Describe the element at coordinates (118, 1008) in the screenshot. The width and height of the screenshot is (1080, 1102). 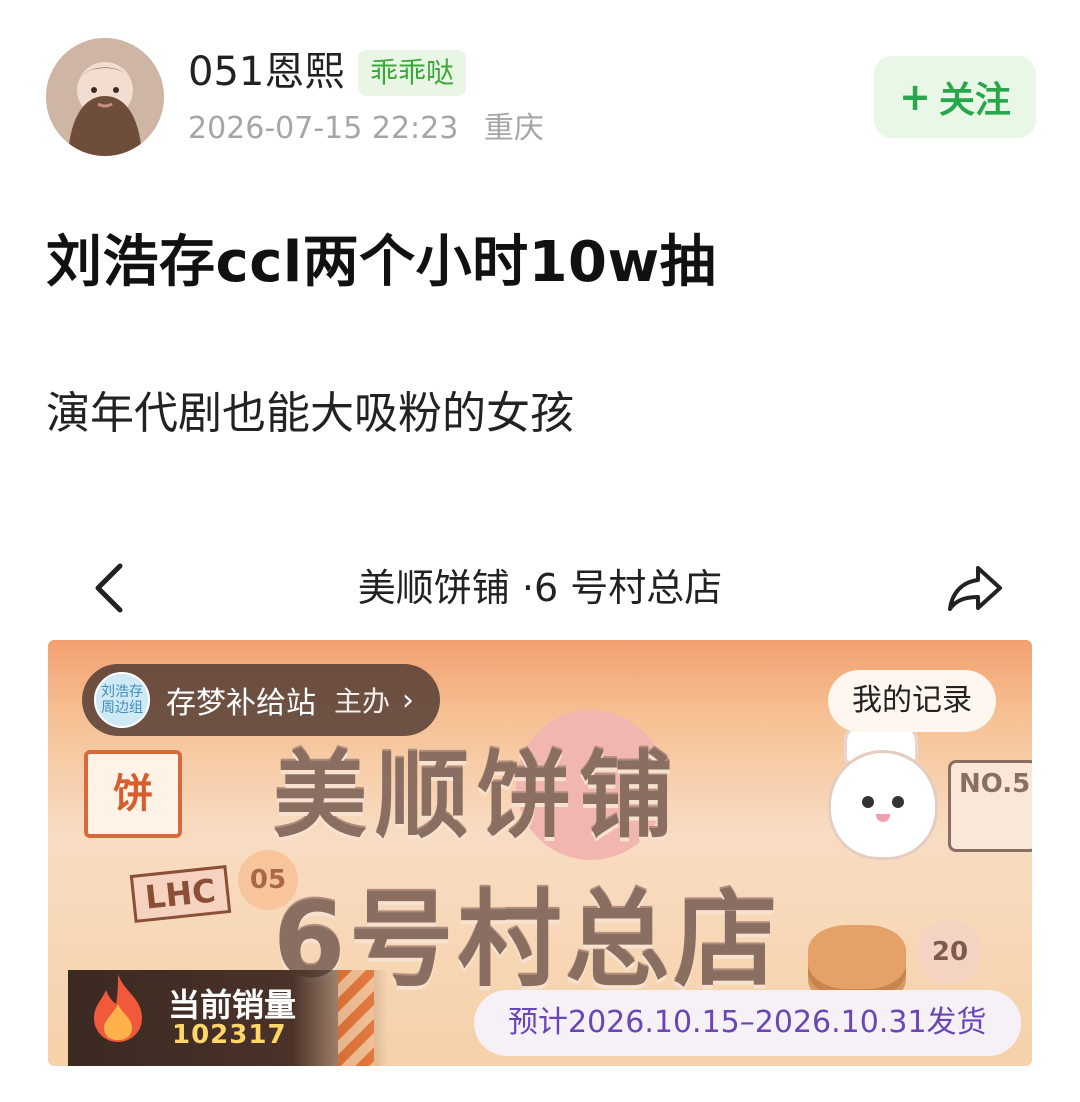
I see `flame-icon` at that location.